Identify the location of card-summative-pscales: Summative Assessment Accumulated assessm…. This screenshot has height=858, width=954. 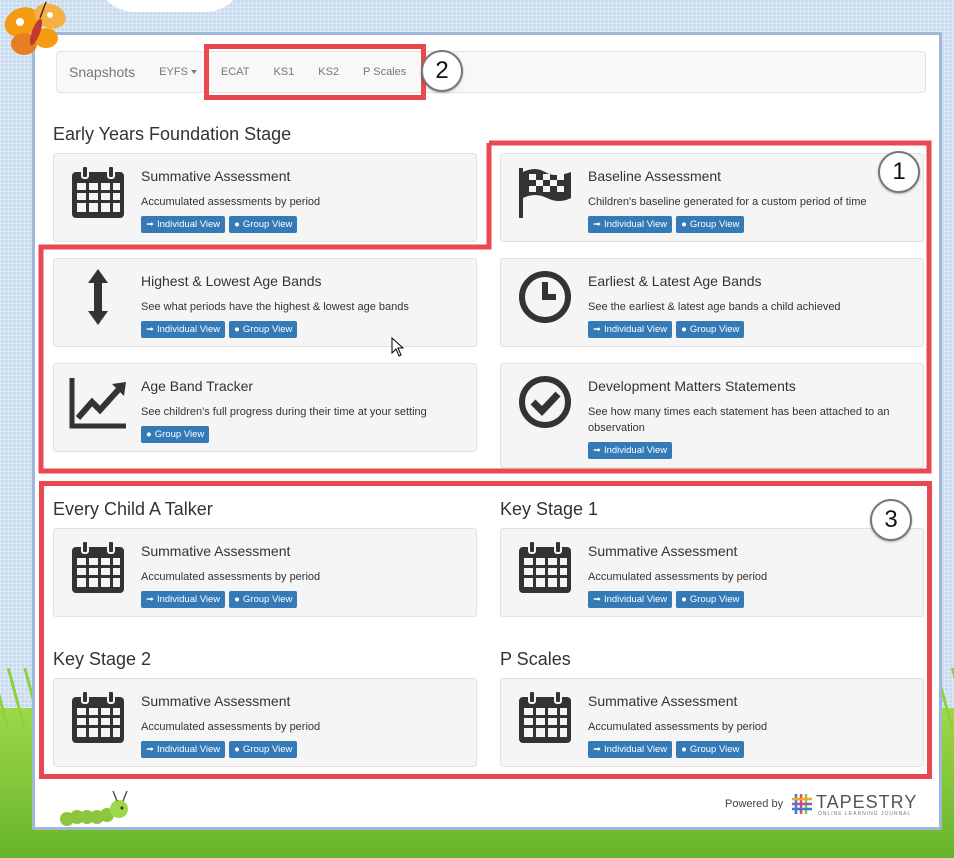
(712, 722).